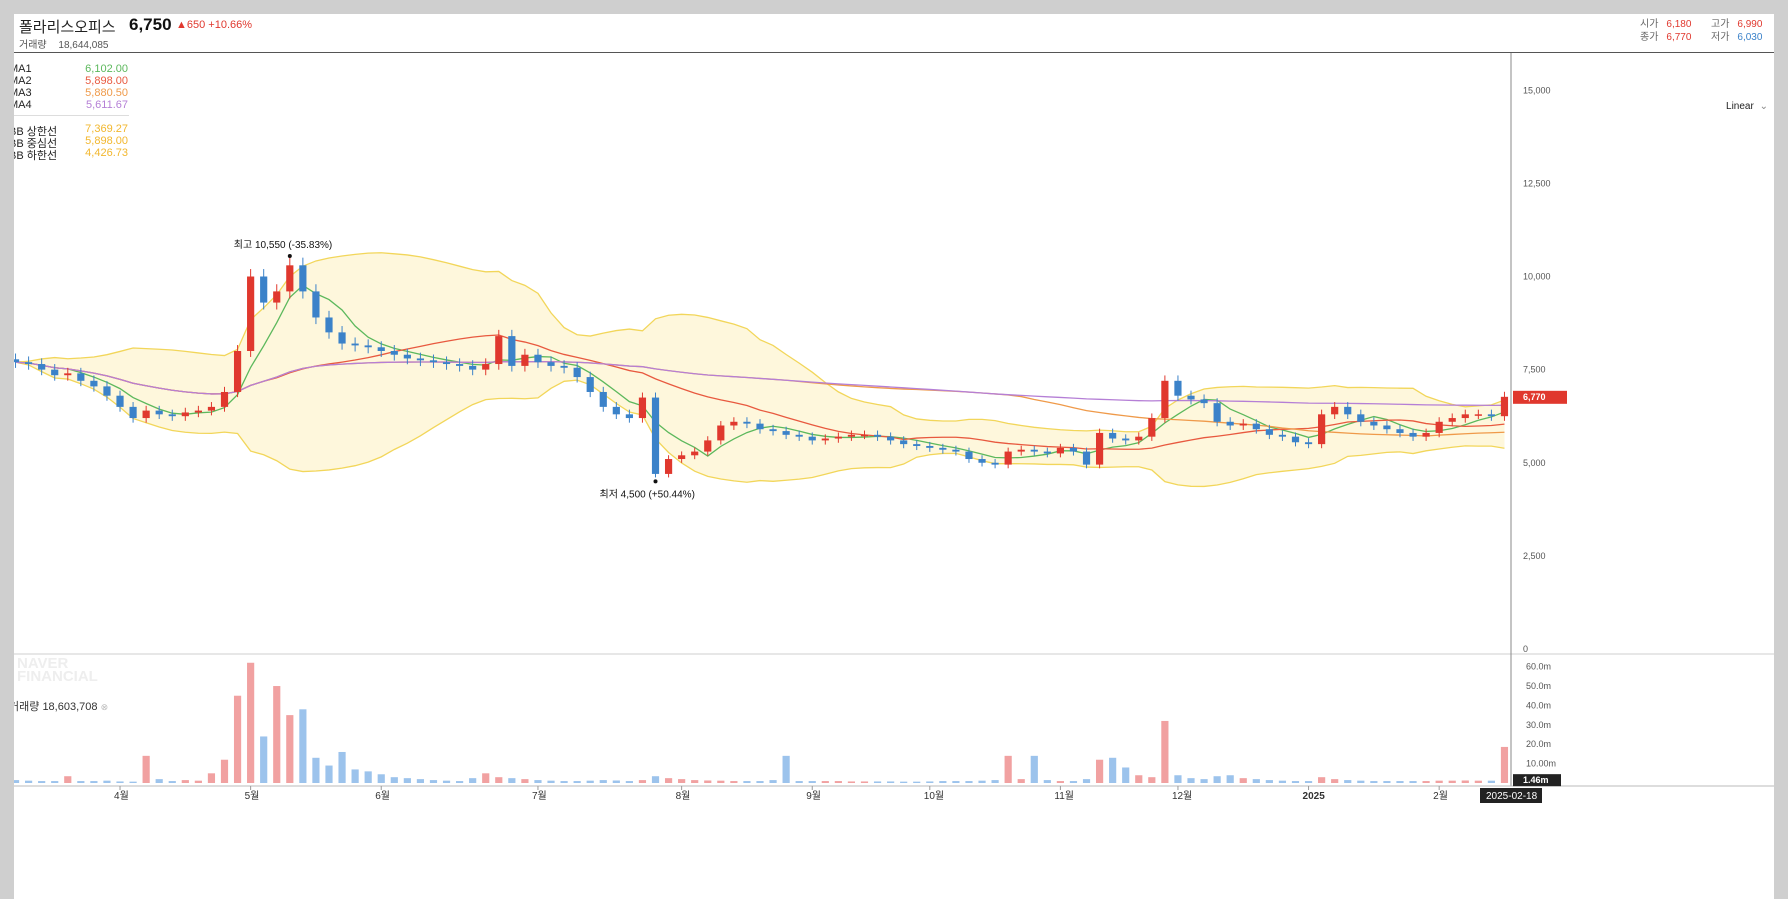  What do you see at coordinates (33, 45) in the screenshot?
I see `header-volume-label: 거래량` at bounding box center [33, 45].